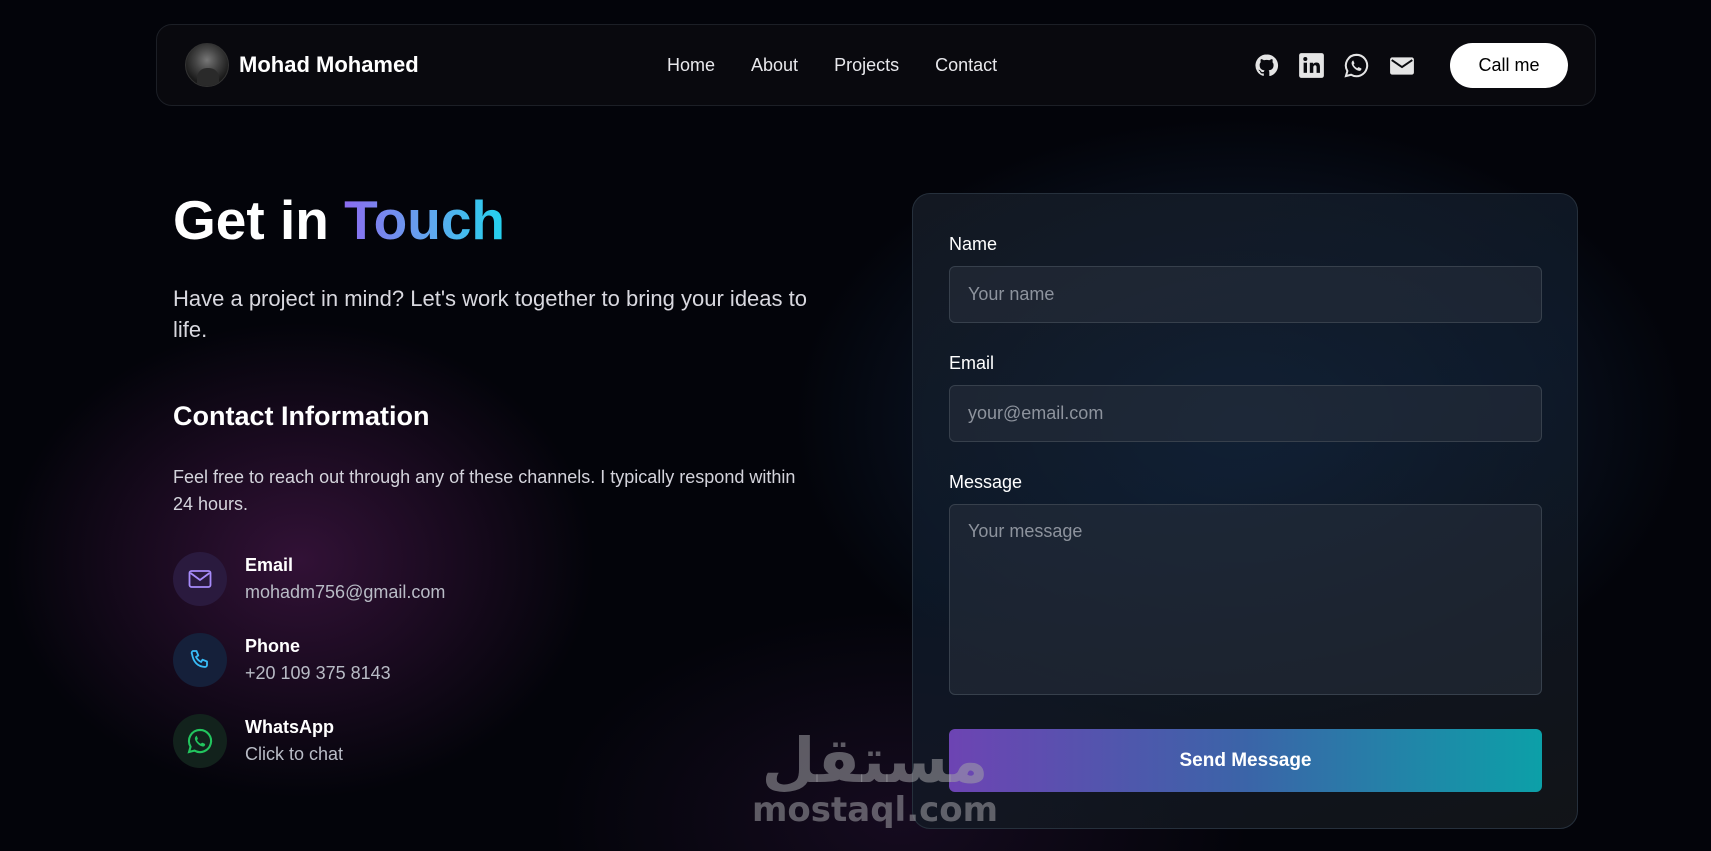  I want to click on page-title: Get in Touch, so click(339, 220).